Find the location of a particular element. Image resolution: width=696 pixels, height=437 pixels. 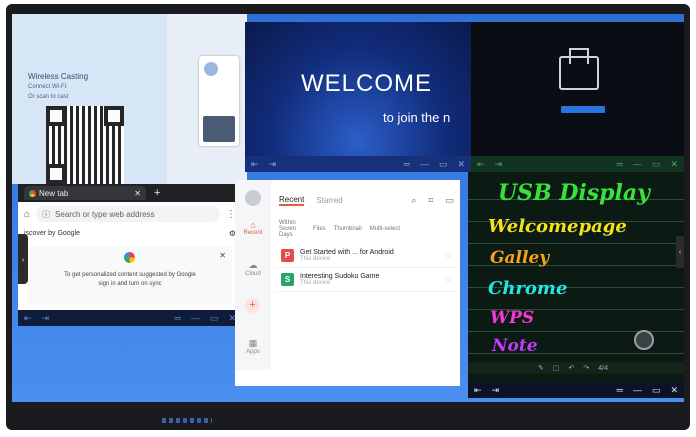

chrome-window-bar: ⇤ ⇥ ═ — ▭ ✕ is located at coordinates (130, 318).